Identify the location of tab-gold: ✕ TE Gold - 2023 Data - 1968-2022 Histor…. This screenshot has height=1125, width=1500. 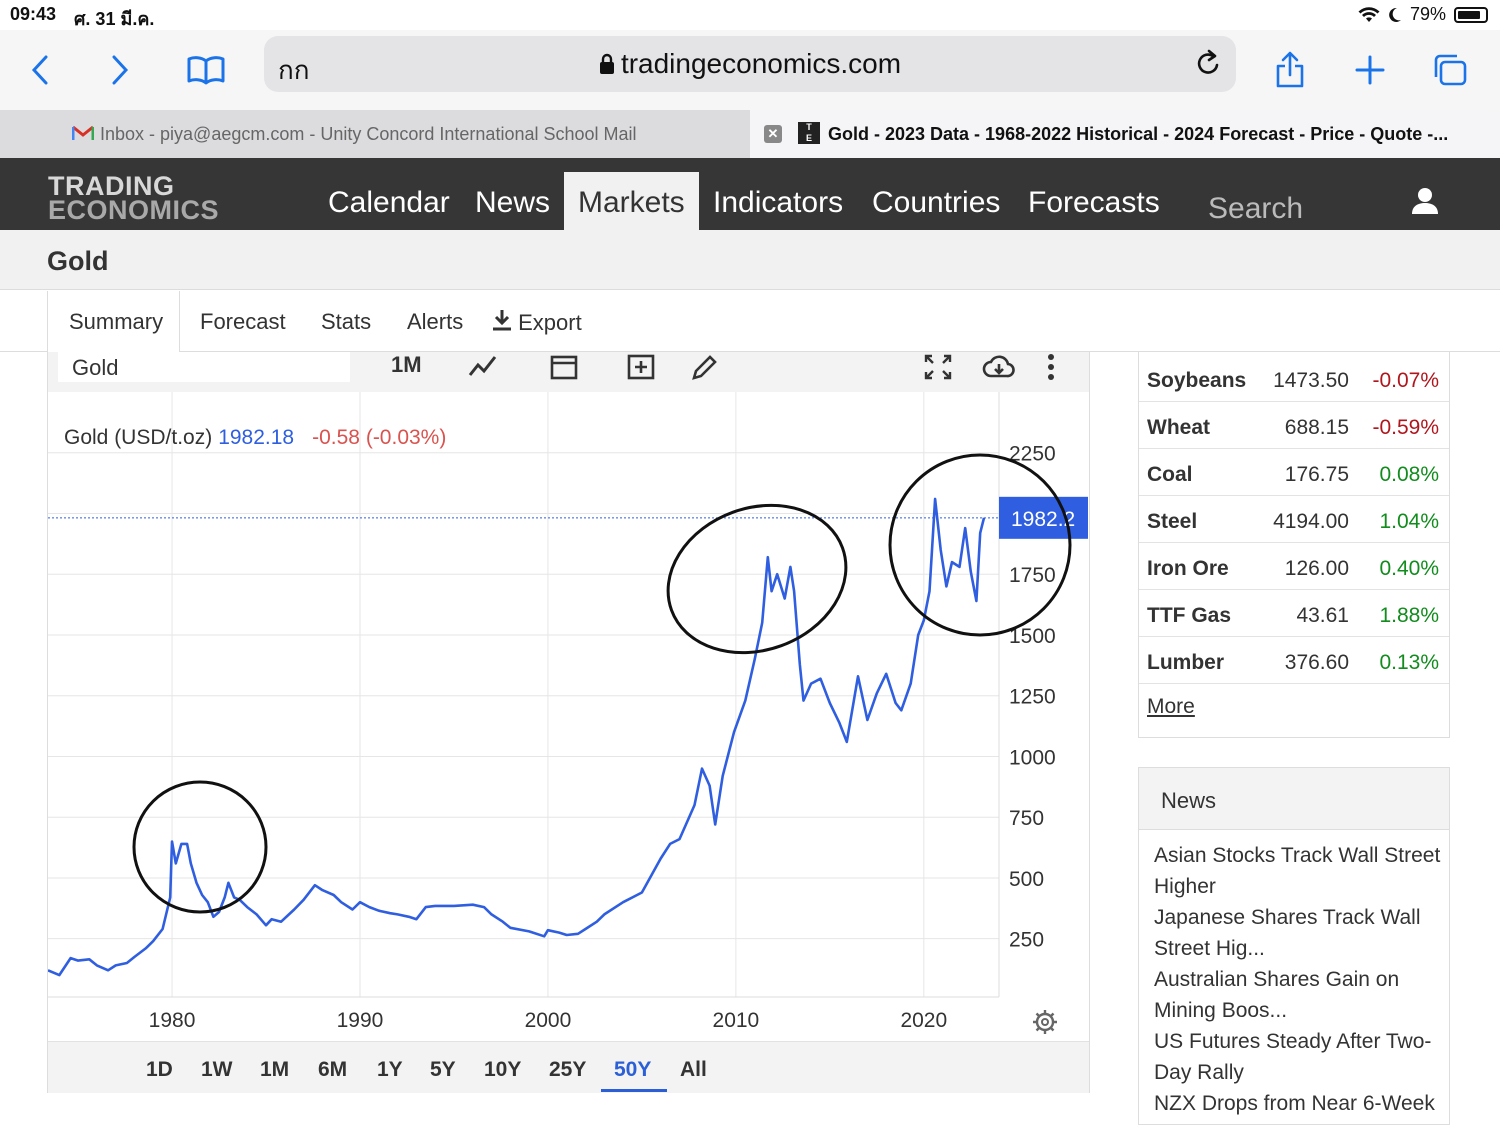
(1125, 134).